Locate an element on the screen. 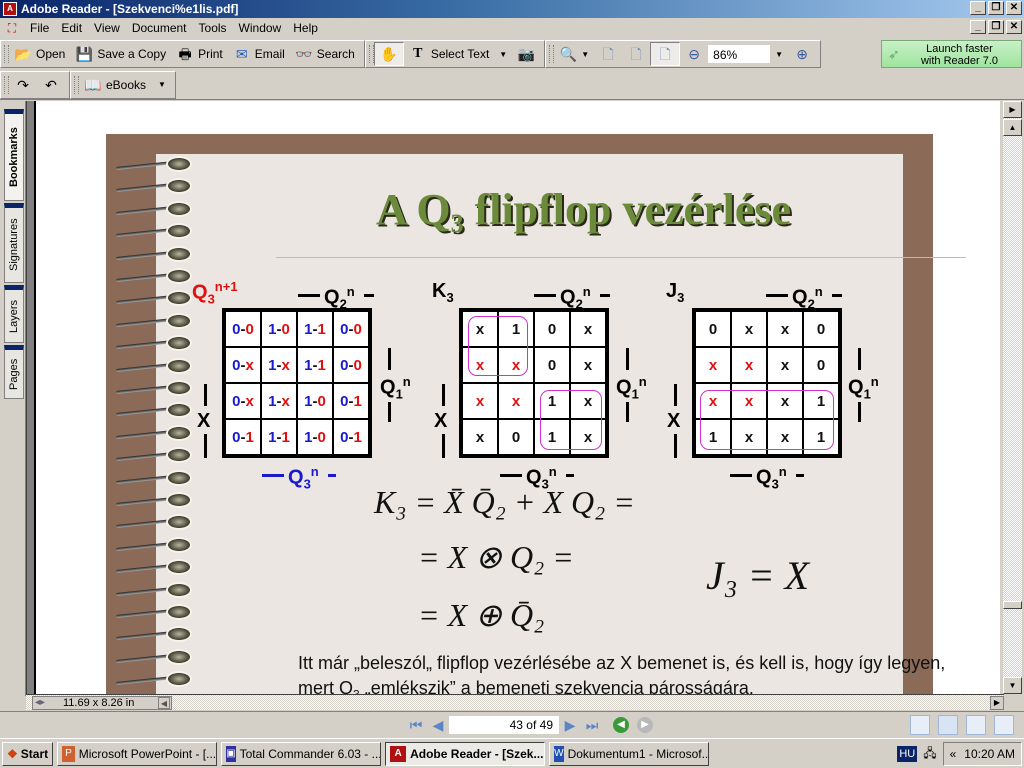 This screenshot has height=768, width=1024. menu-help: Help is located at coordinates (305, 28).